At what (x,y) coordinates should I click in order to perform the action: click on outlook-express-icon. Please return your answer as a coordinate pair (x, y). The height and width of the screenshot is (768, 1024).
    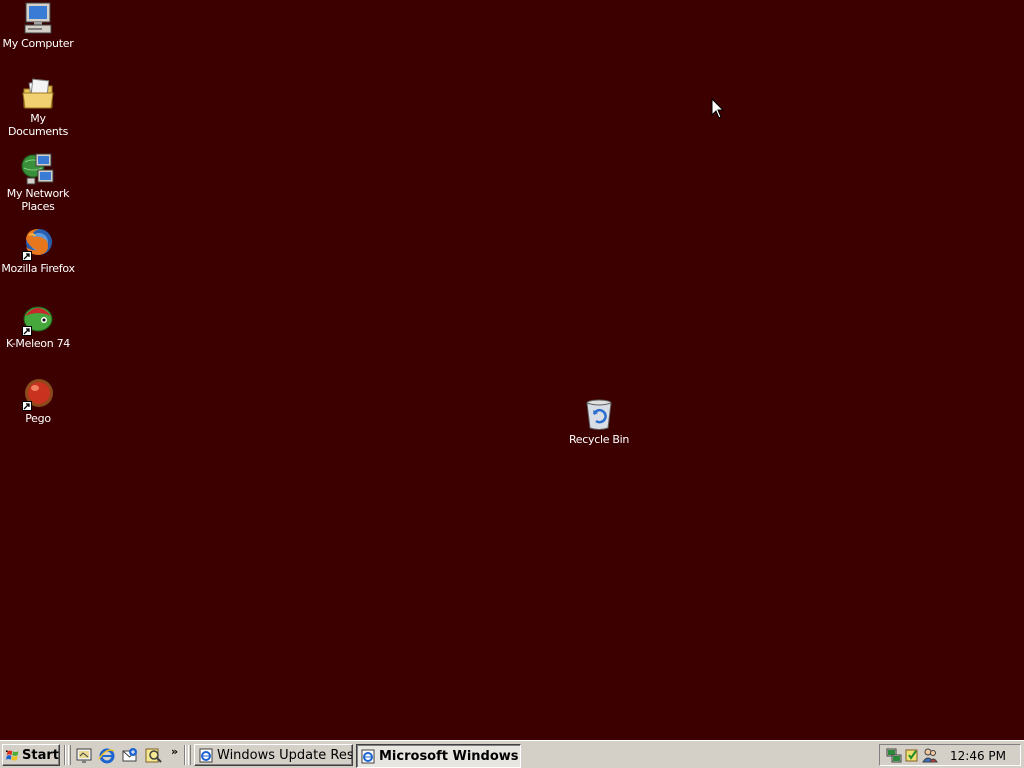
    Looking at the image, I should click on (129, 755).